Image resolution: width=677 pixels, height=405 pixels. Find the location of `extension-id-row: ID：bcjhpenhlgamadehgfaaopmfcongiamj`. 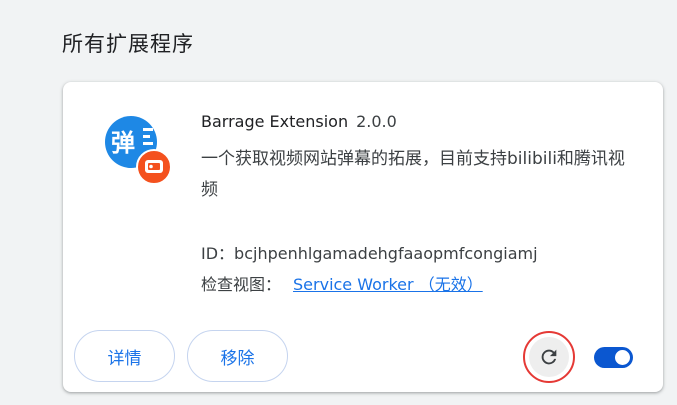

extension-id-row: ID：bcjhpenhlgamadehgfaaopmfcongiamj is located at coordinates (369, 252).